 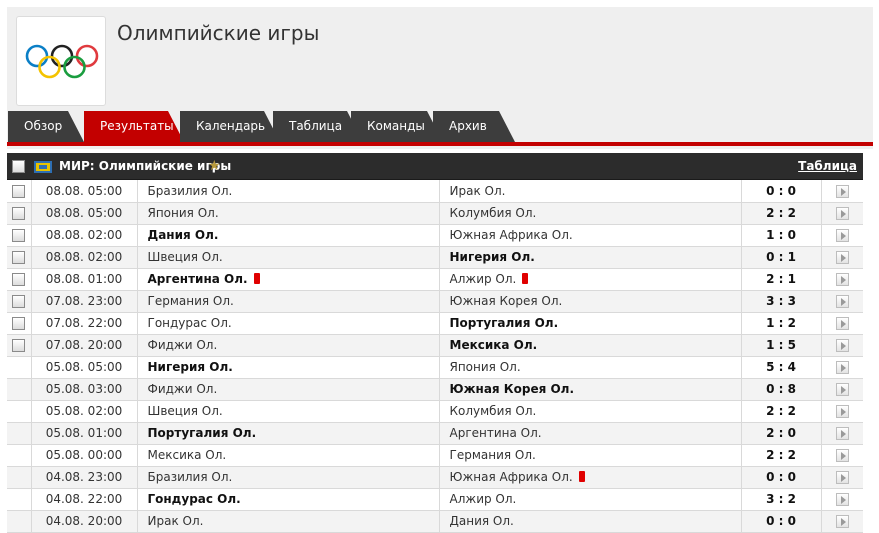 What do you see at coordinates (84, 279) in the screenshot?
I see `match-time: 08.08. 01:00` at bounding box center [84, 279].